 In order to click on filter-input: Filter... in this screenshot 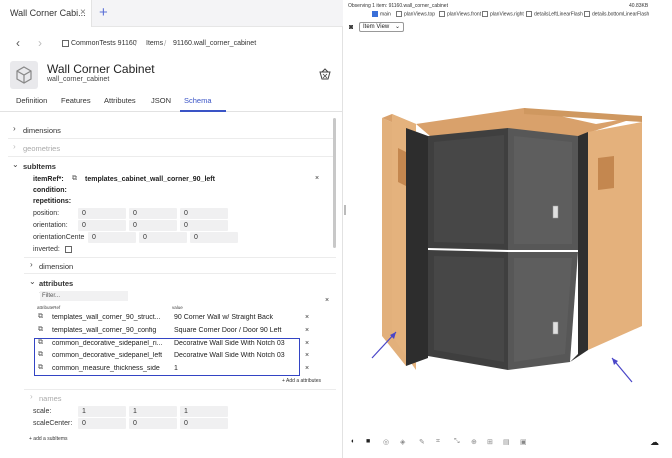, I will do `click(84, 296)`.